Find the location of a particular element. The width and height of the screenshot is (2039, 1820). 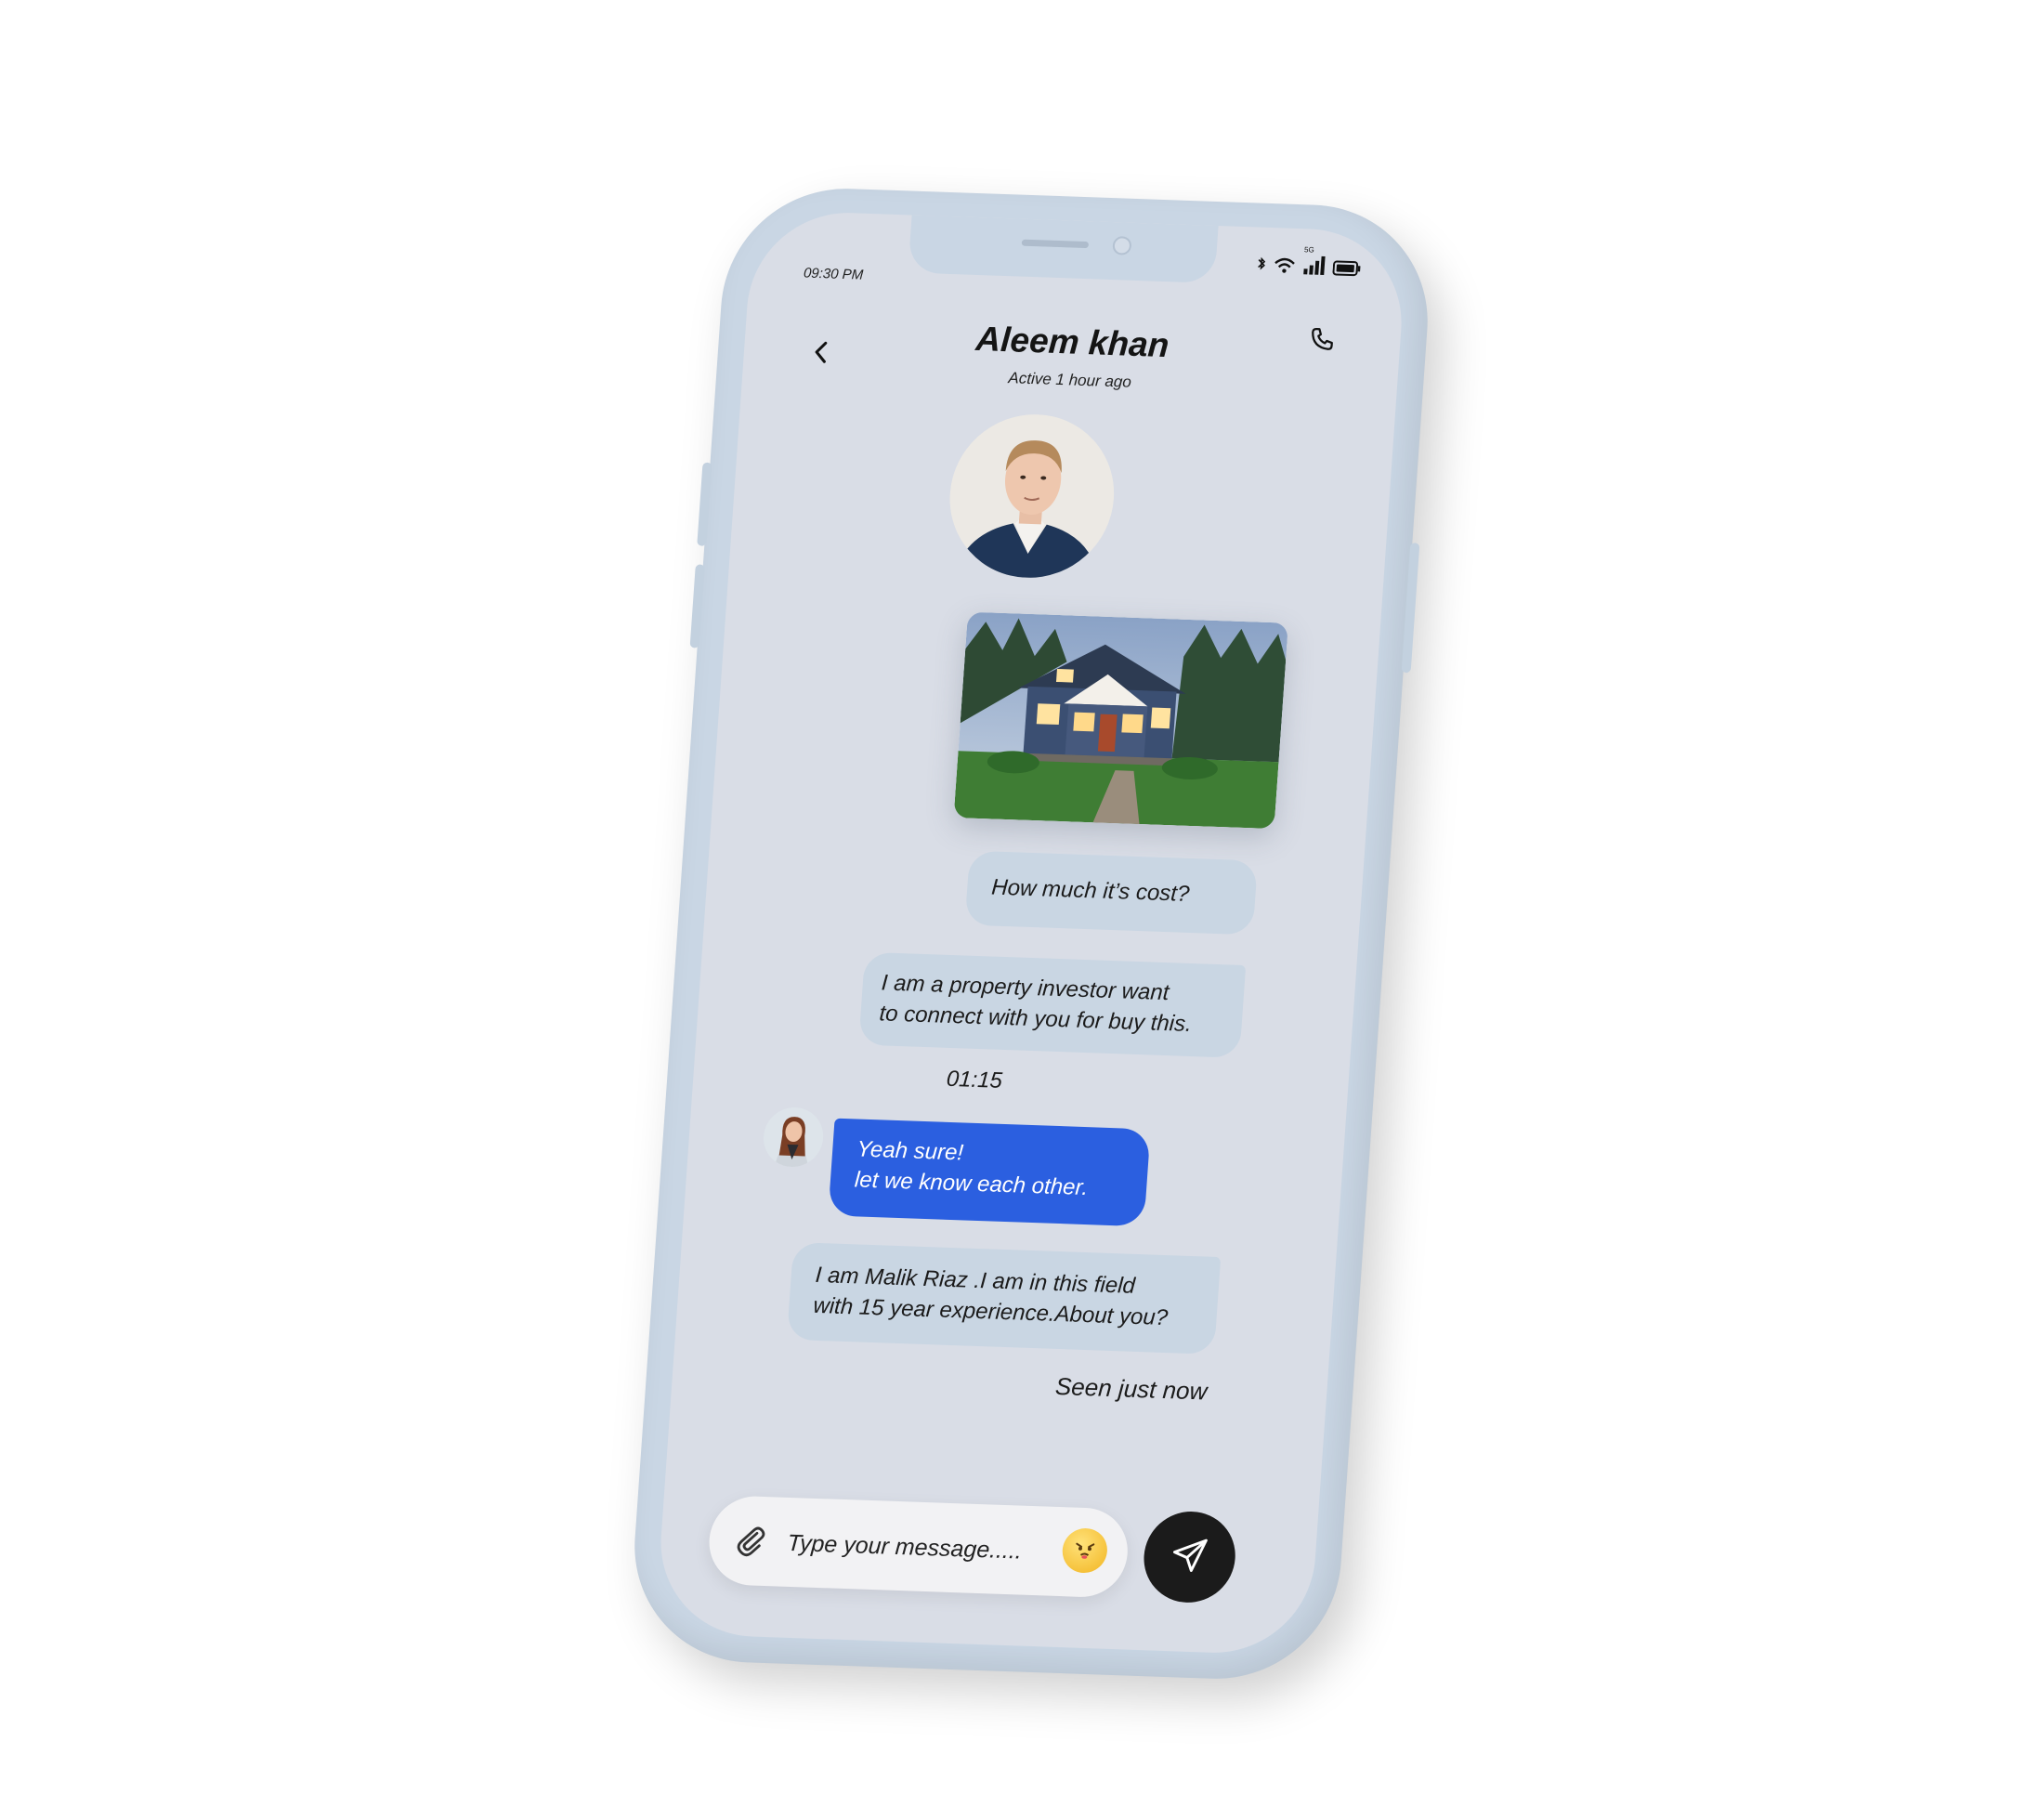

attach-button is located at coordinates (750, 1541).